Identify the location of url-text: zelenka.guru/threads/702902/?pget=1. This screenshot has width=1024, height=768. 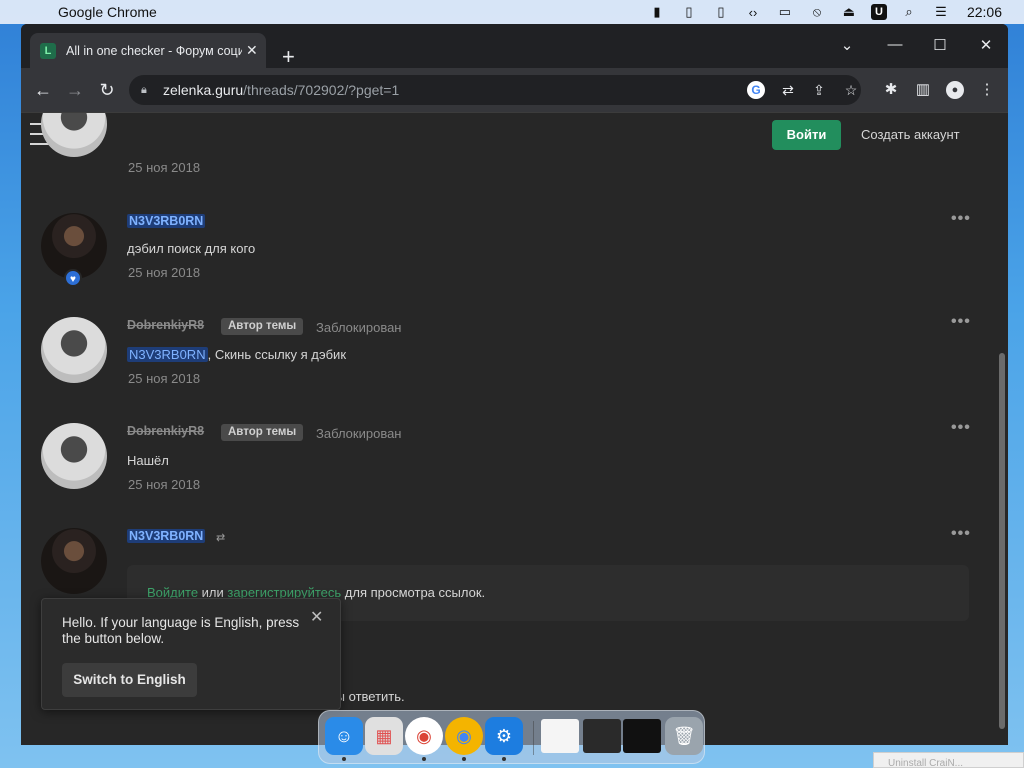
(281, 90).